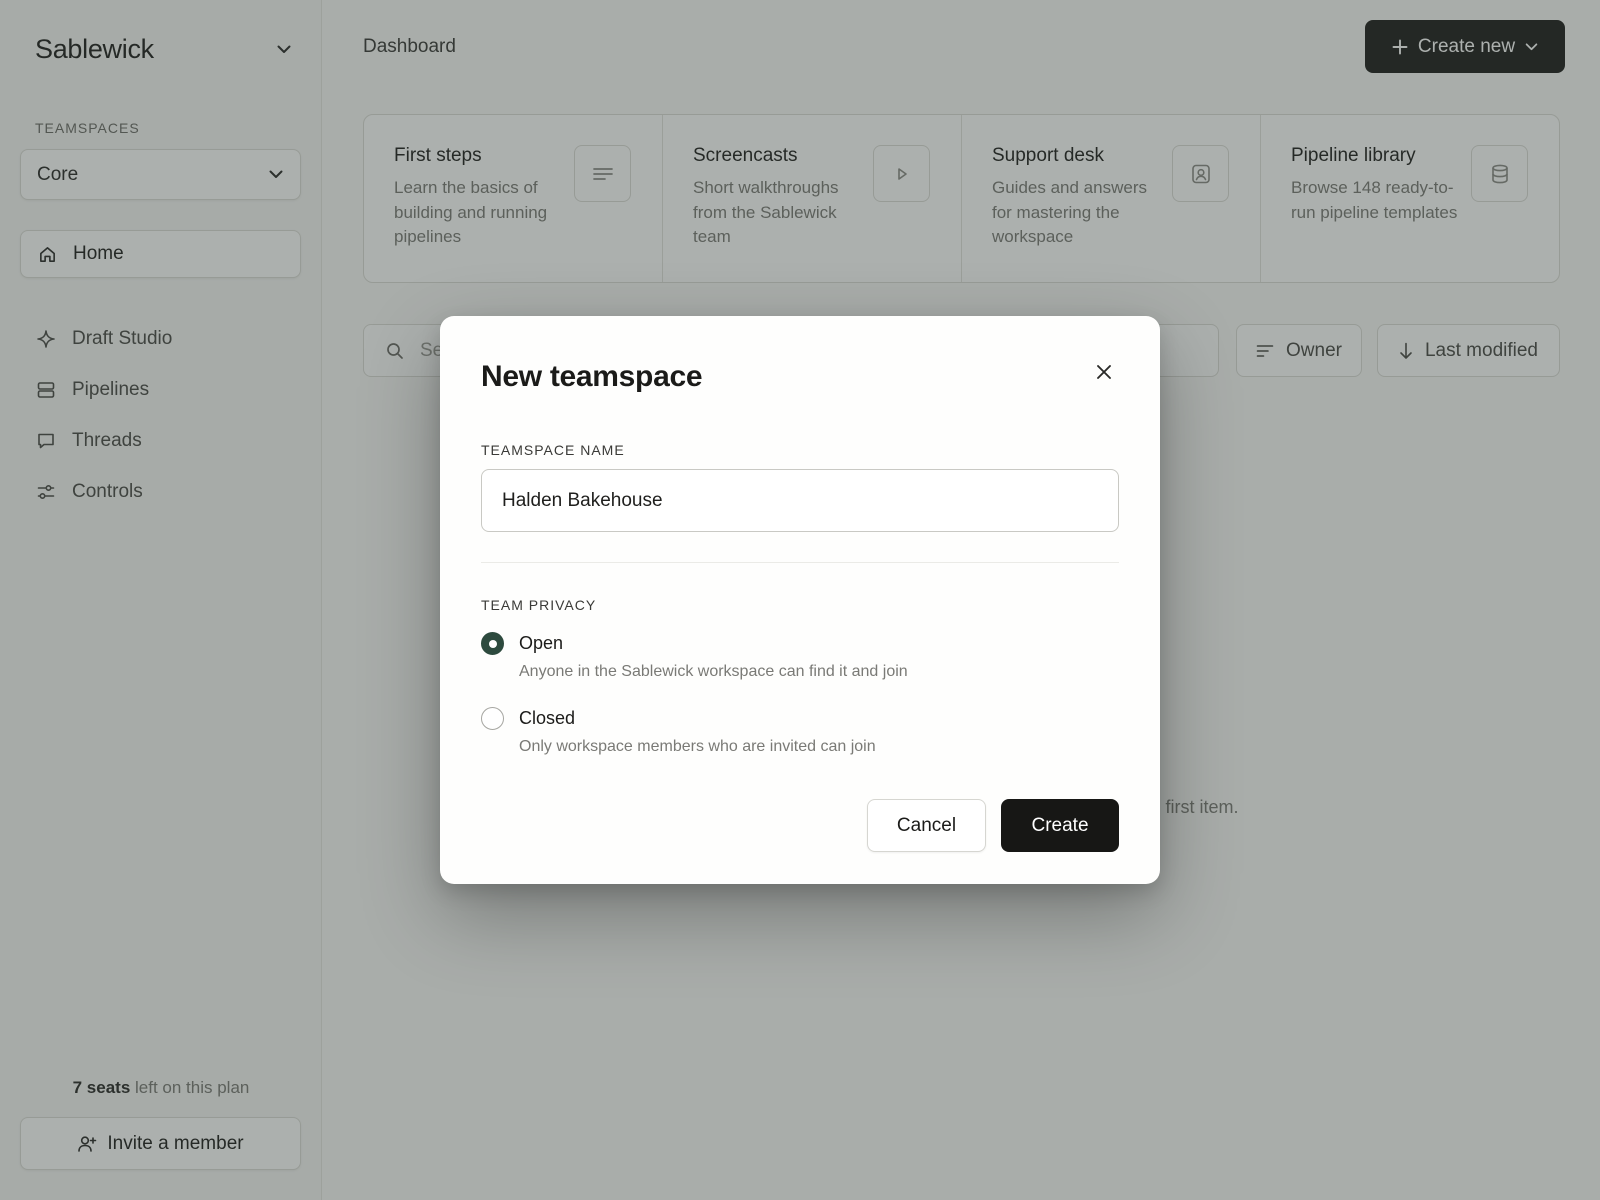 The image size is (1600, 1200). Describe the element at coordinates (553, 450) in the screenshot. I see `teamspace-name-label: TEAMSPACE NAME` at that location.